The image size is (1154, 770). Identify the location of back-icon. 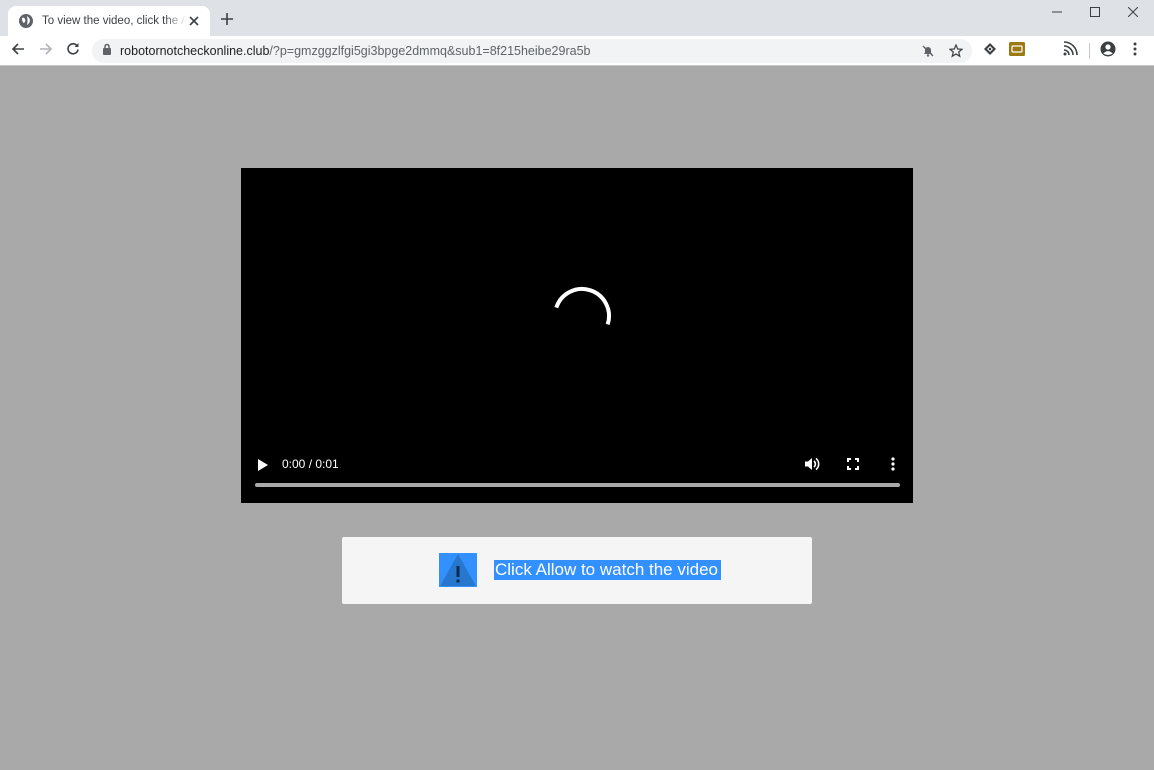
(18, 51).